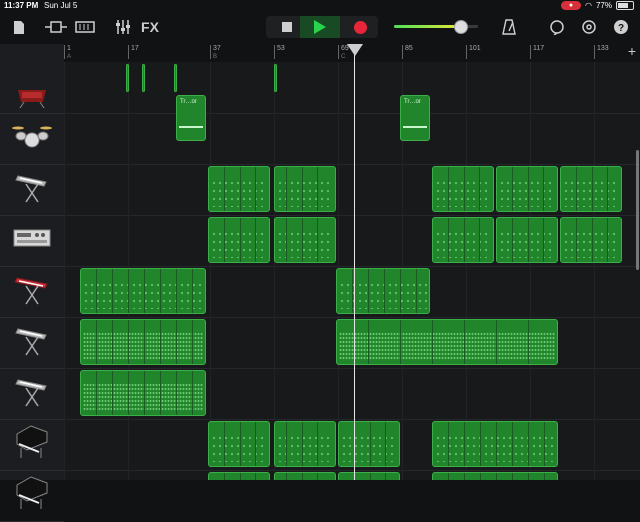 This screenshot has height=522, width=640. I want to click on drum-kit-icon, so click(32, 138).